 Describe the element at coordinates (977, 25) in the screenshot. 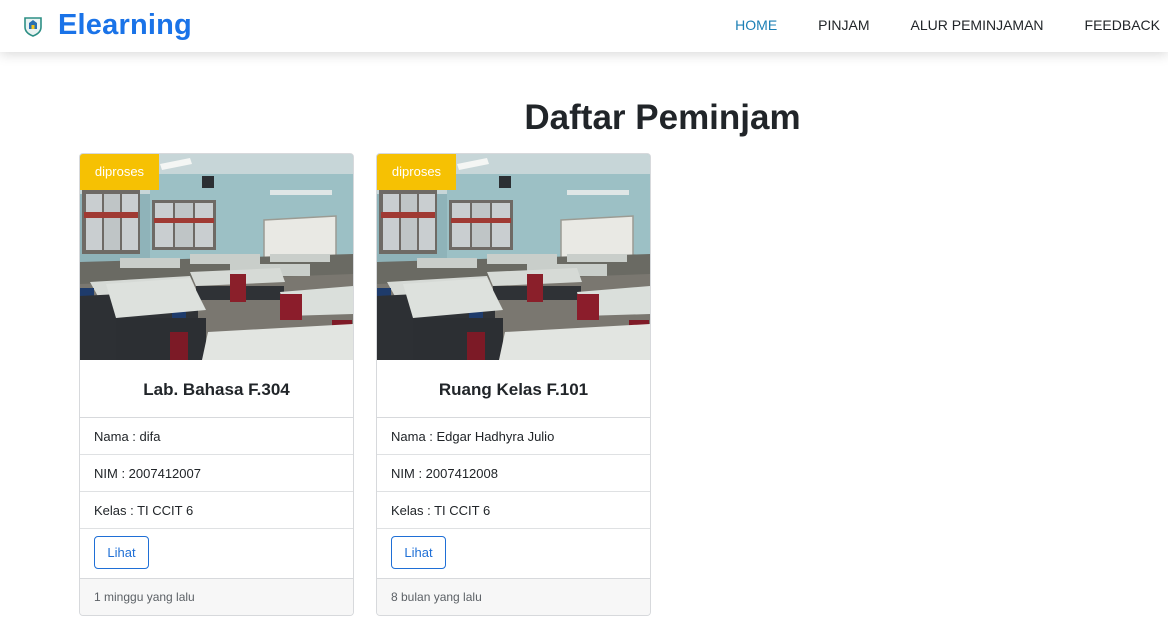

I see `nav-alur-peminjaman: ALUR PEMINJAMAN` at that location.